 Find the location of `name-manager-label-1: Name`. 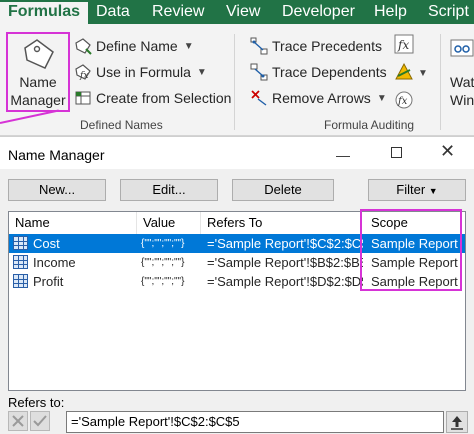

name-manager-label-1: Name is located at coordinates (38, 82).